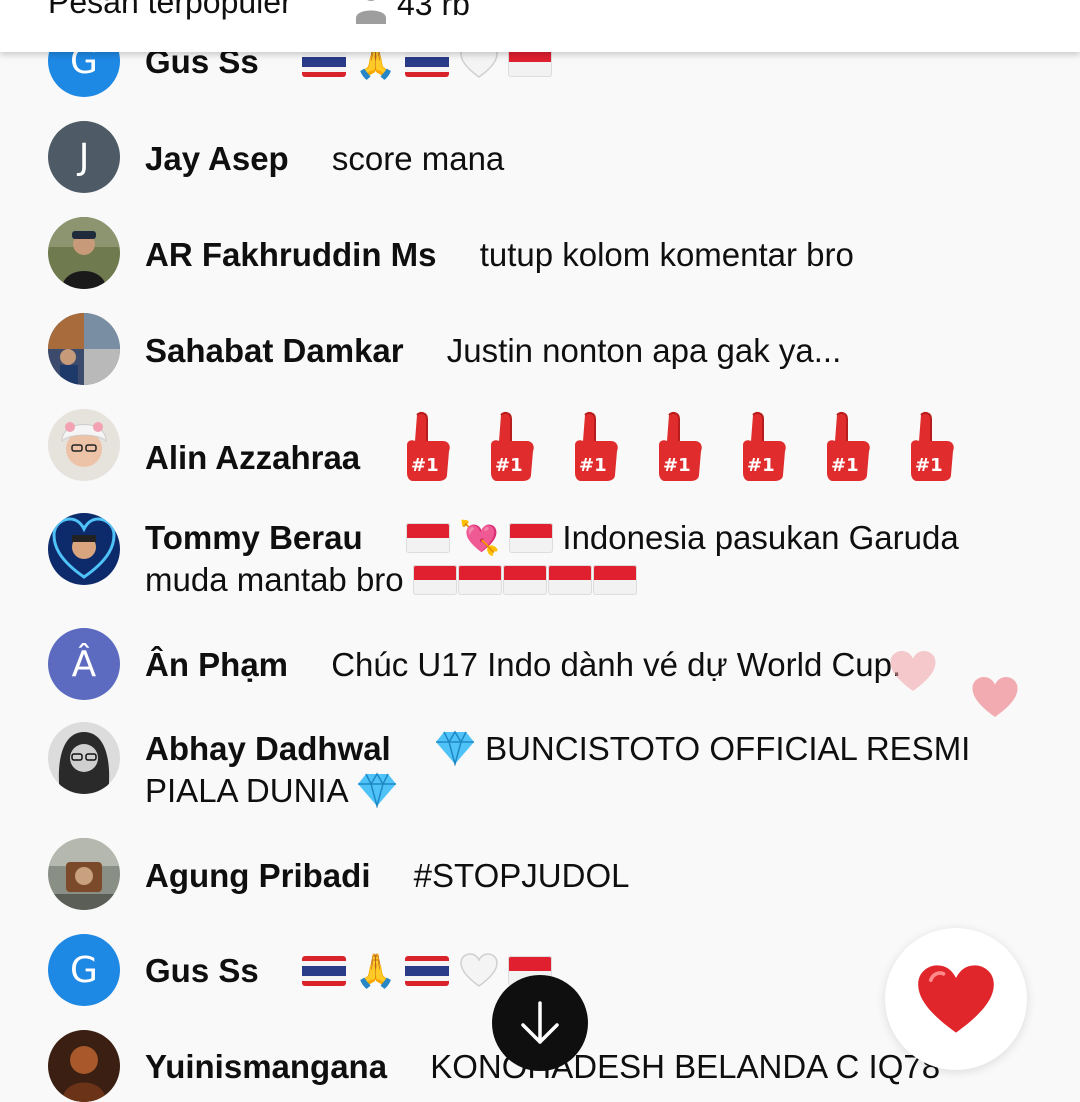 The image size is (1080, 1102). Describe the element at coordinates (433, 11) in the screenshot. I see `viewer-count-value: 43 rb` at that location.